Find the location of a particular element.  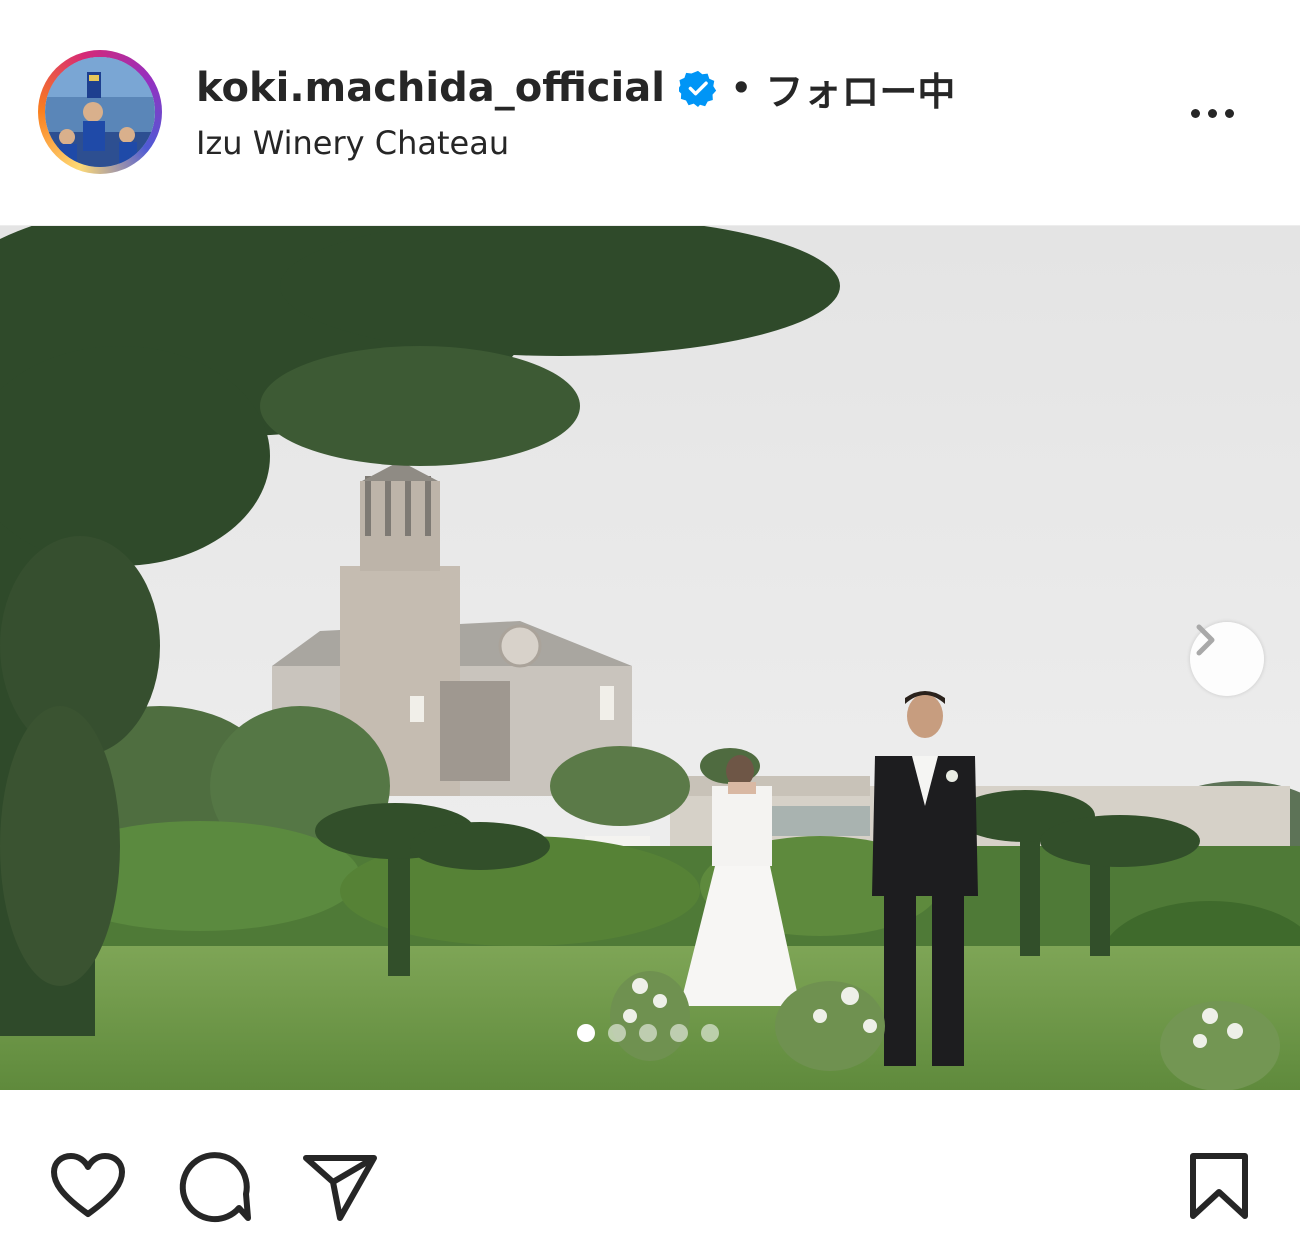

comment-button is located at coordinates (215, 1189).